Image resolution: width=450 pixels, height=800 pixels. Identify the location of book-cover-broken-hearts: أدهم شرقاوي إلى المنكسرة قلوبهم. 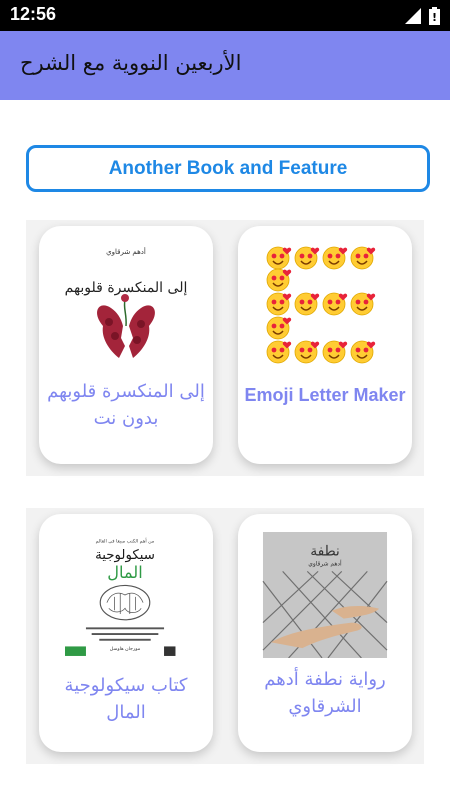
(126, 306).